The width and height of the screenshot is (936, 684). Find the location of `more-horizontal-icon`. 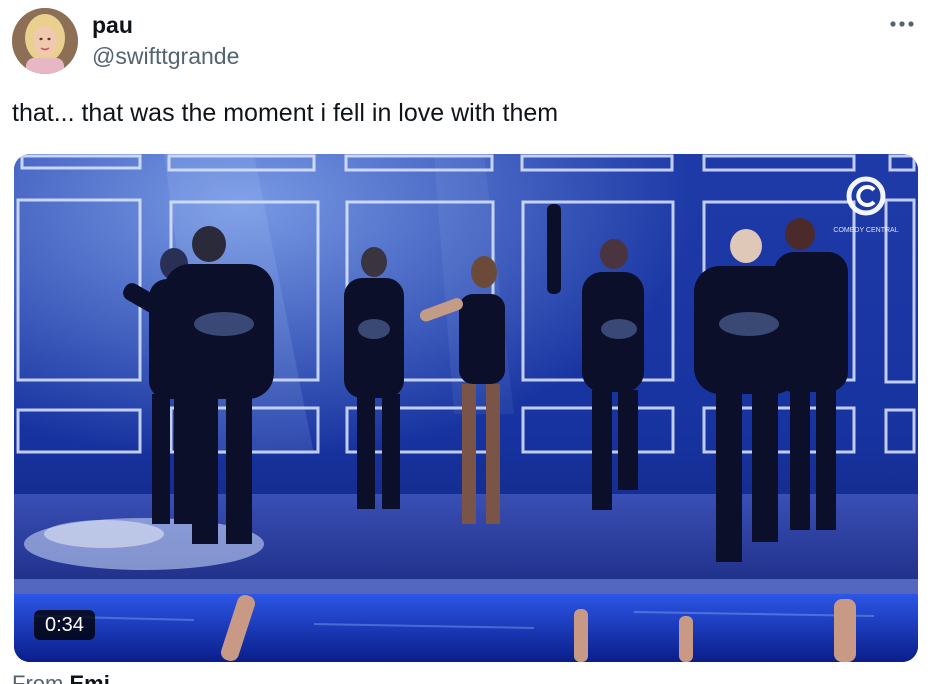

more-horizontal-icon is located at coordinates (902, 24).